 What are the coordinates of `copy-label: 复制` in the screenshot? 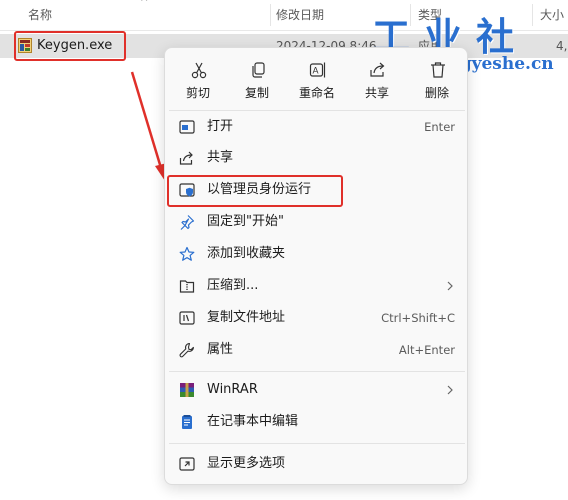 It's located at (256, 93).